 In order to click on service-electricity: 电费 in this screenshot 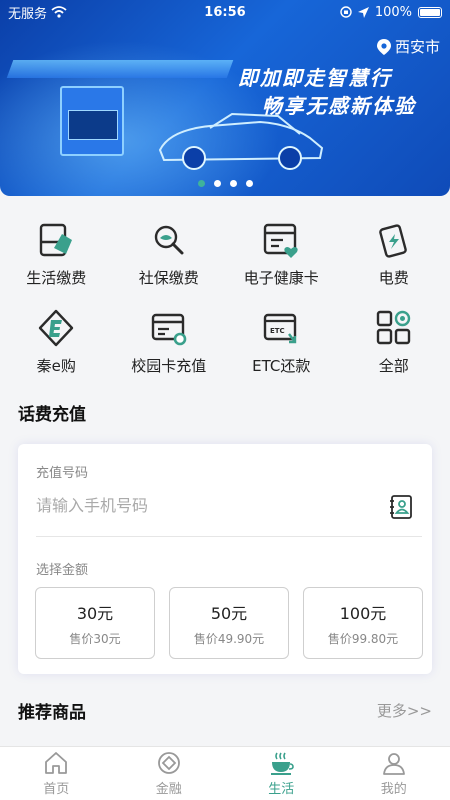, I will do `click(394, 257)`.